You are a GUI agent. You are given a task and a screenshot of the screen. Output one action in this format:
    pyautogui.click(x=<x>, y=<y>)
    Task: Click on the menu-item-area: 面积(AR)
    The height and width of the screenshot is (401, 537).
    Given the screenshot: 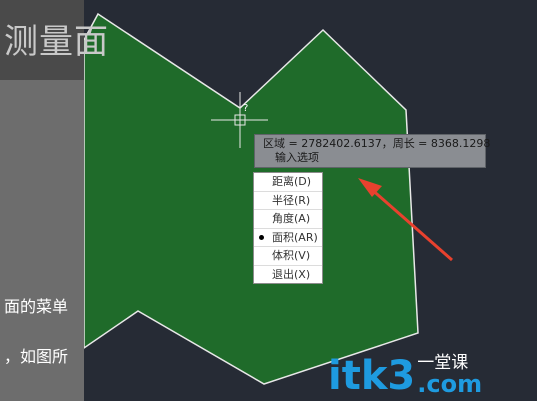 What is the action you would take?
    pyautogui.click(x=288, y=238)
    